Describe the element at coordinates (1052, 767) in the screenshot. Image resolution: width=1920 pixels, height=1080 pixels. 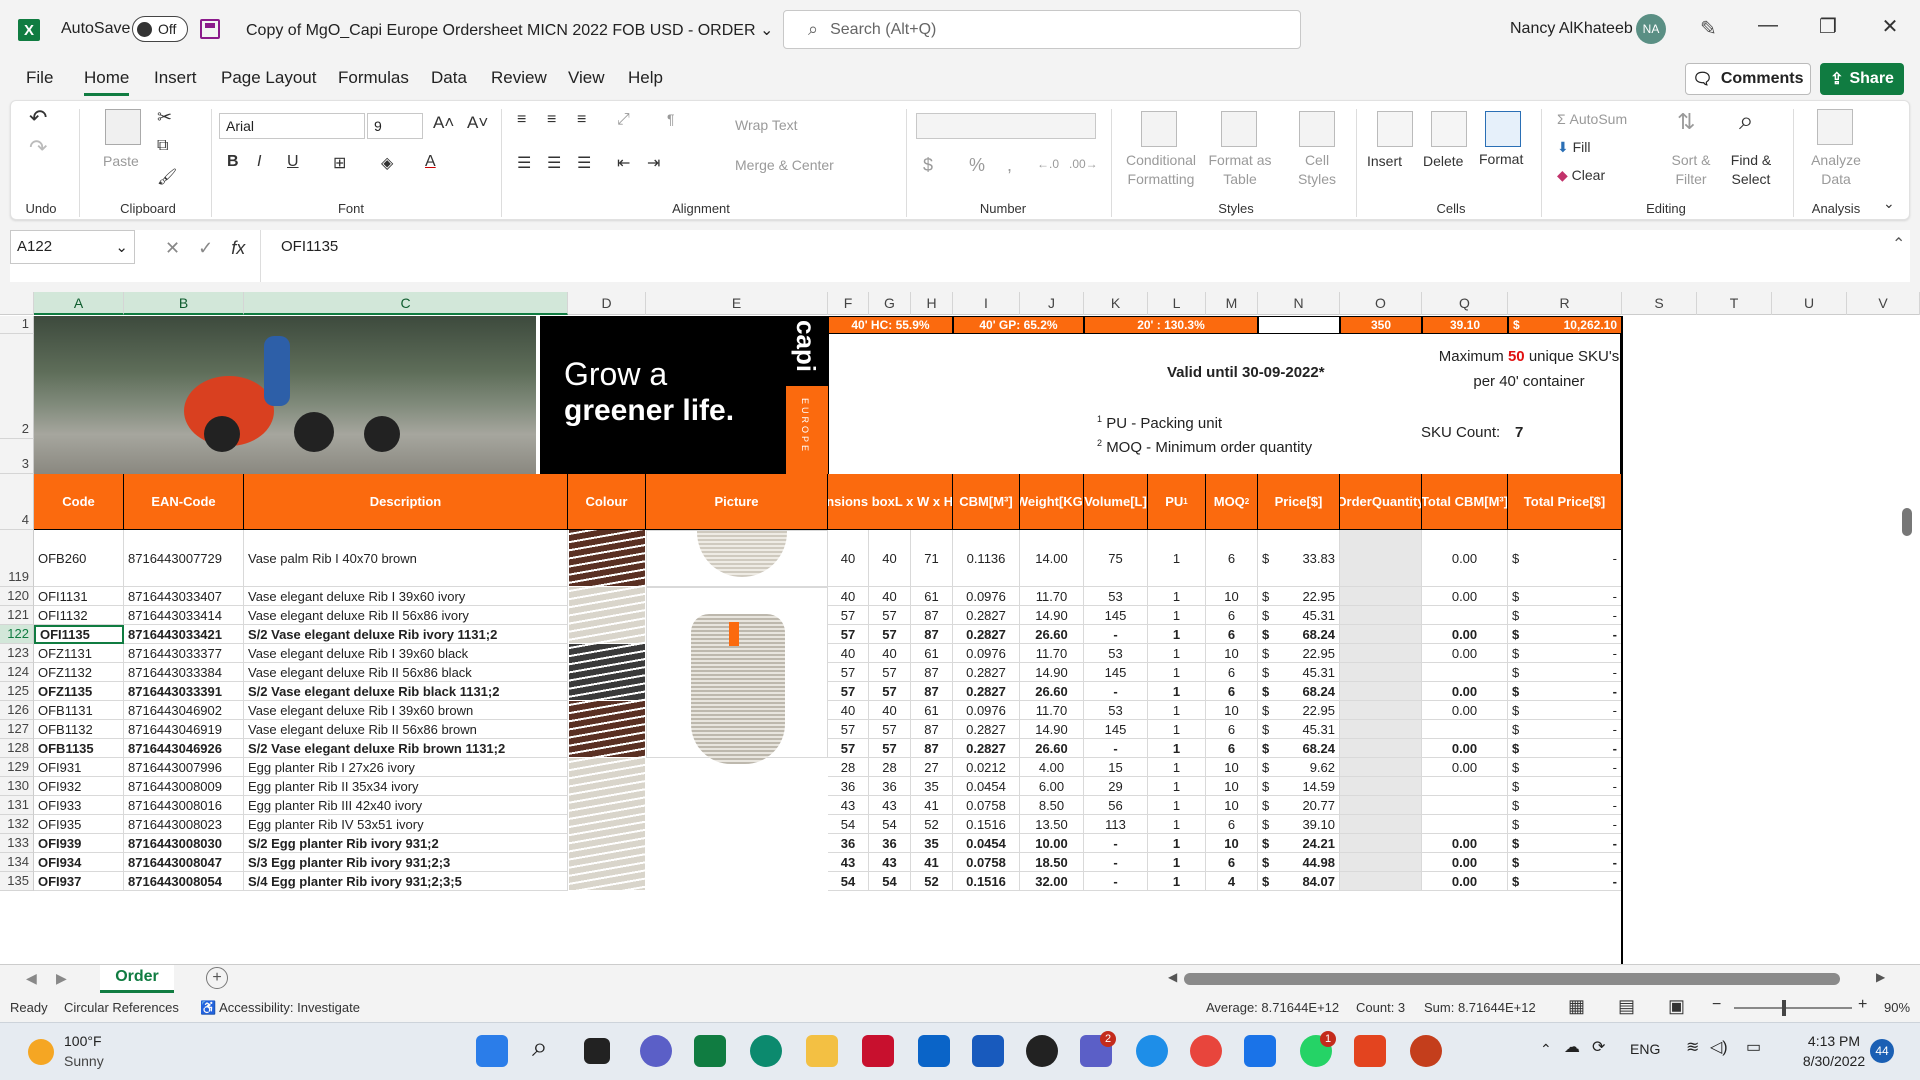
I see `weight-cell: 4.00` at that location.